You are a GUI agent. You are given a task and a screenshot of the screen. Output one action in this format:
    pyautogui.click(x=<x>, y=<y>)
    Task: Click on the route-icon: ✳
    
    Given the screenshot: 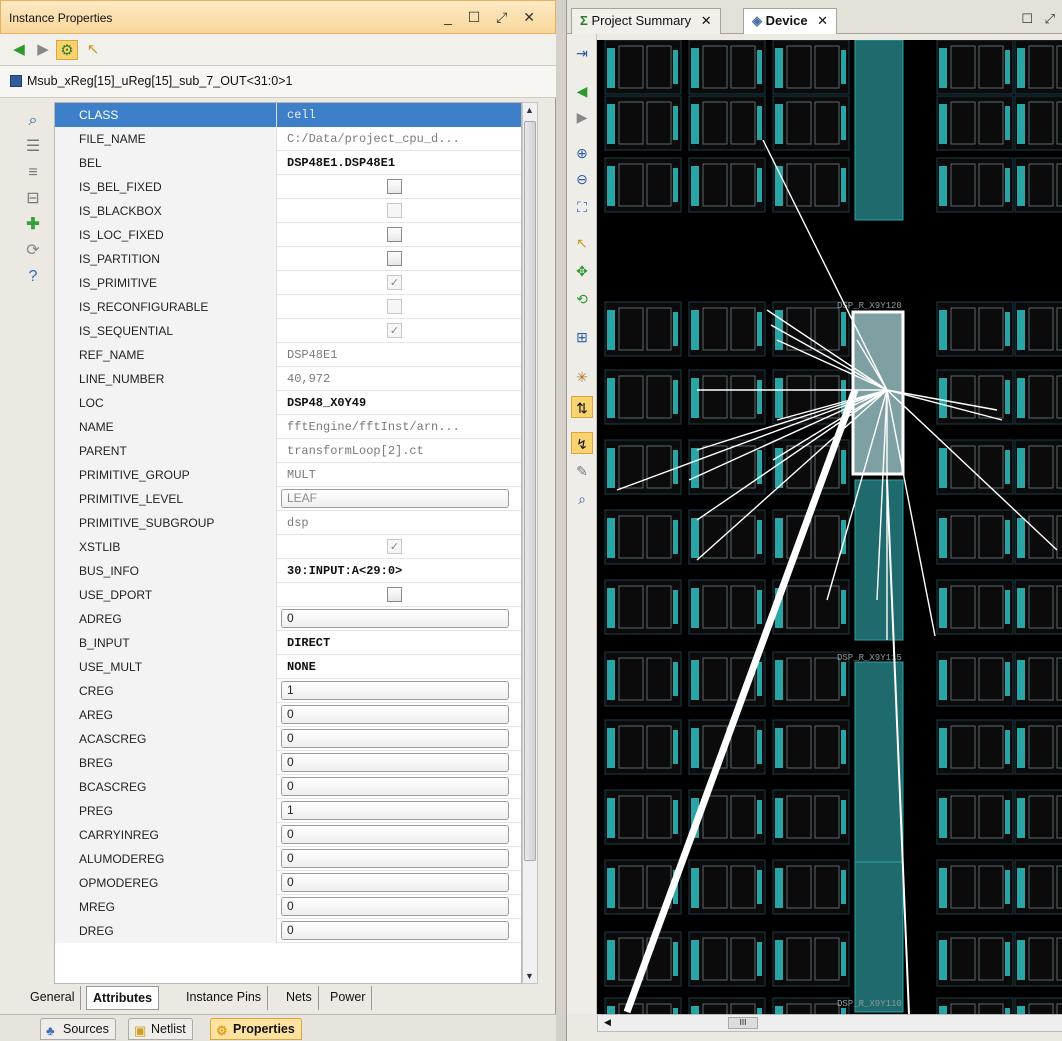 What is the action you would take?
    pyautogui.click(x=582, y=377)
    